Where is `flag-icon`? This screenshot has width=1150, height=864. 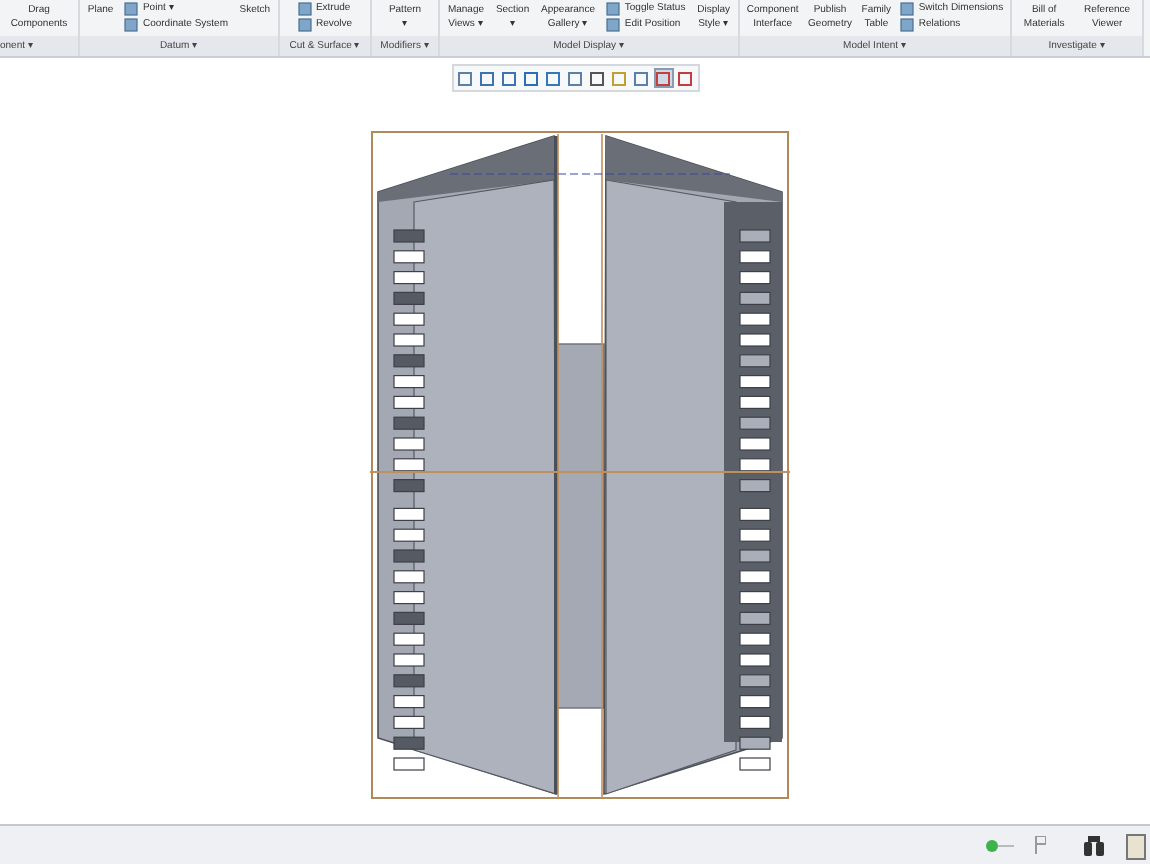 flag-icon is located at coordinates (1040, 845).